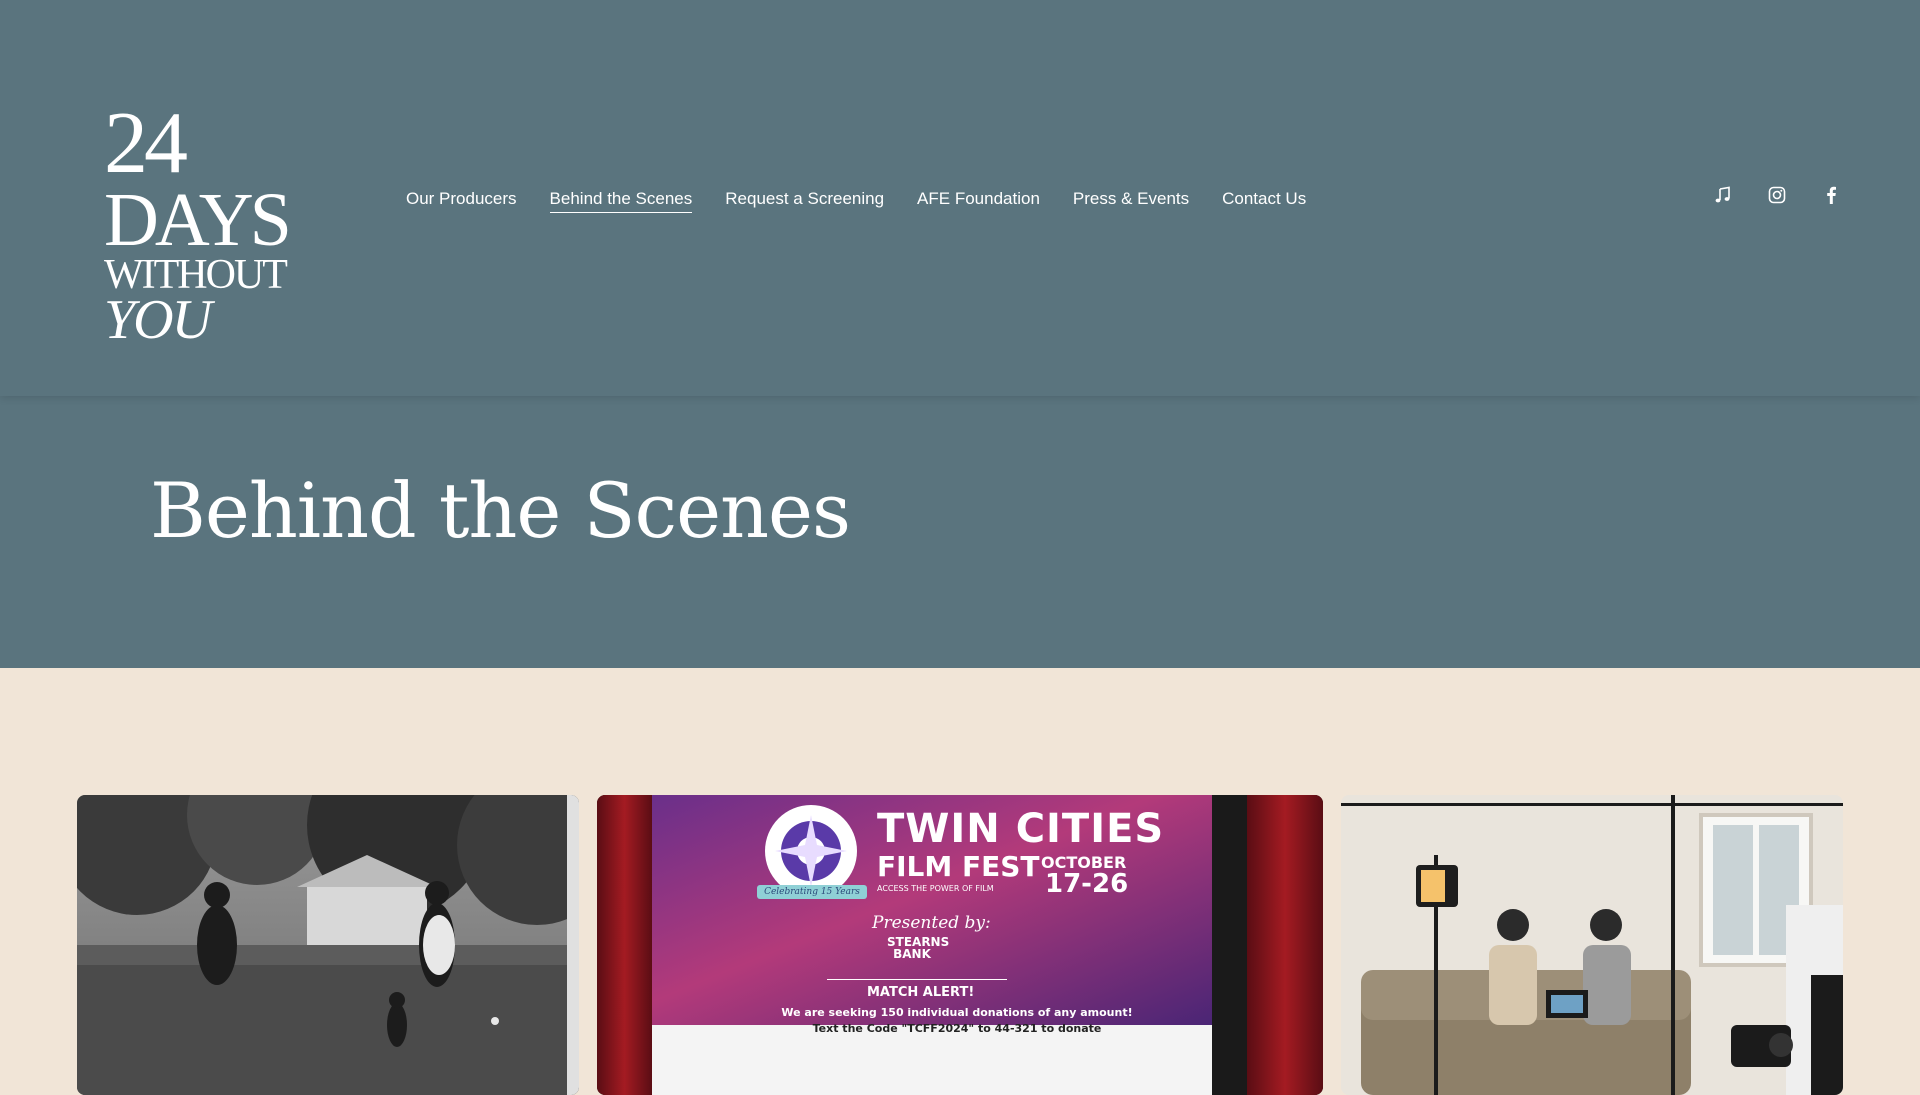 The width and height of the screenshot is (1920, 1095). I want to click on logo-line-1: 24, so click(146, 143).